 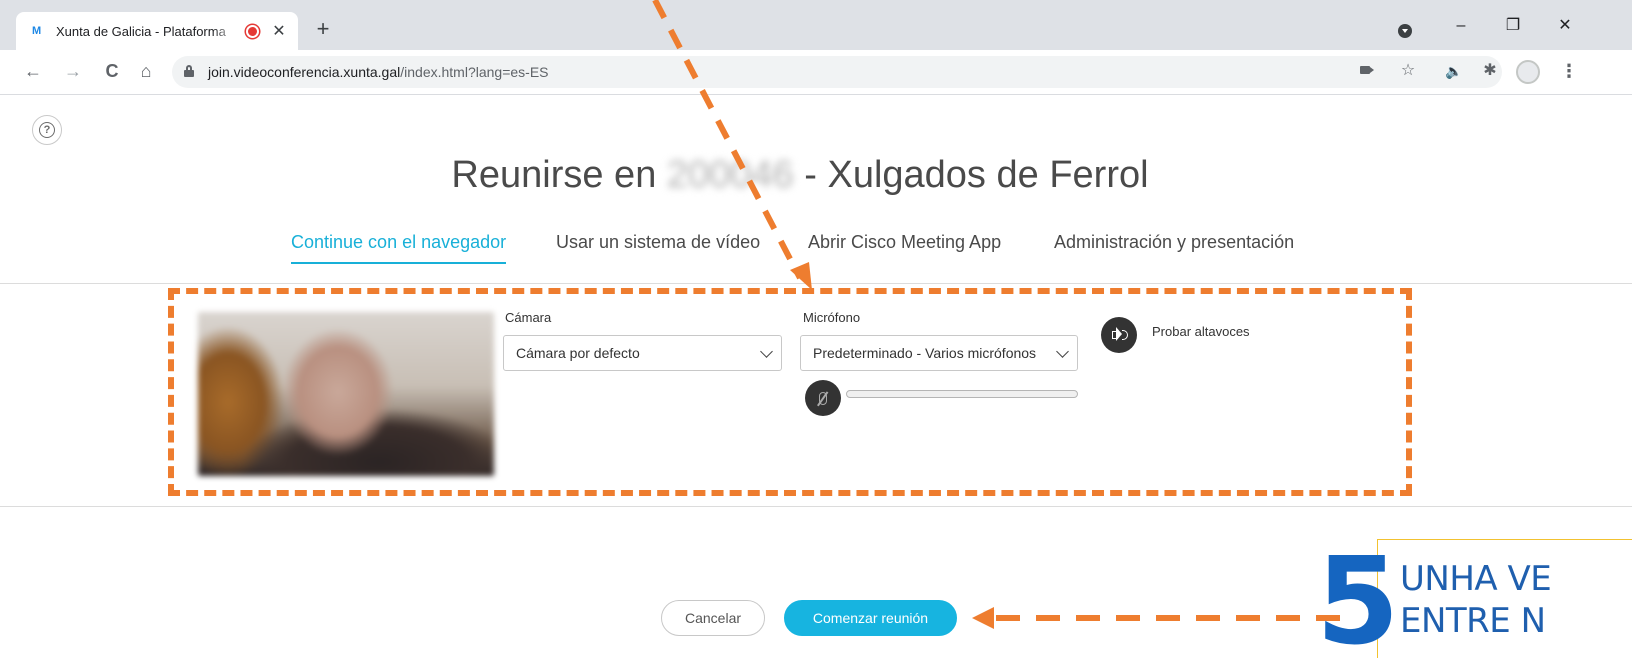 What do you see at coordinates (1367, 70) in the screenshot?
I see `camera-in-use-icon` at bounding box center [1367, 70].